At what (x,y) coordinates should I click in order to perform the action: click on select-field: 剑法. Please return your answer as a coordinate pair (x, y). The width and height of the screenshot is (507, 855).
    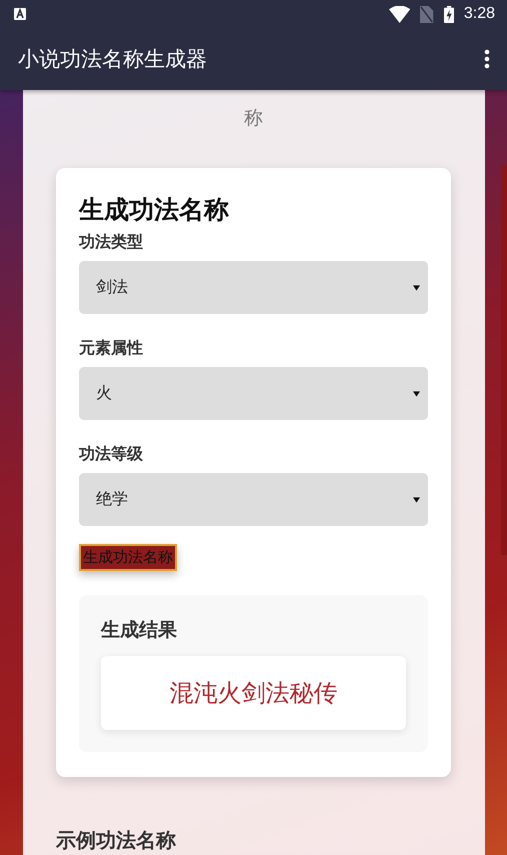
    Looking at the image, I should click on (253, 287).